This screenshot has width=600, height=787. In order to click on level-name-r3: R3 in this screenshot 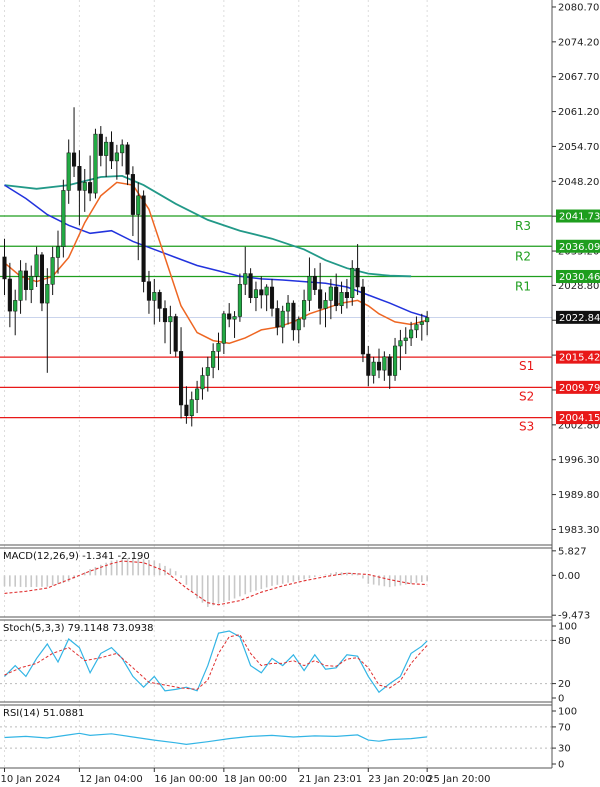, I will do `click(523, 226)`.